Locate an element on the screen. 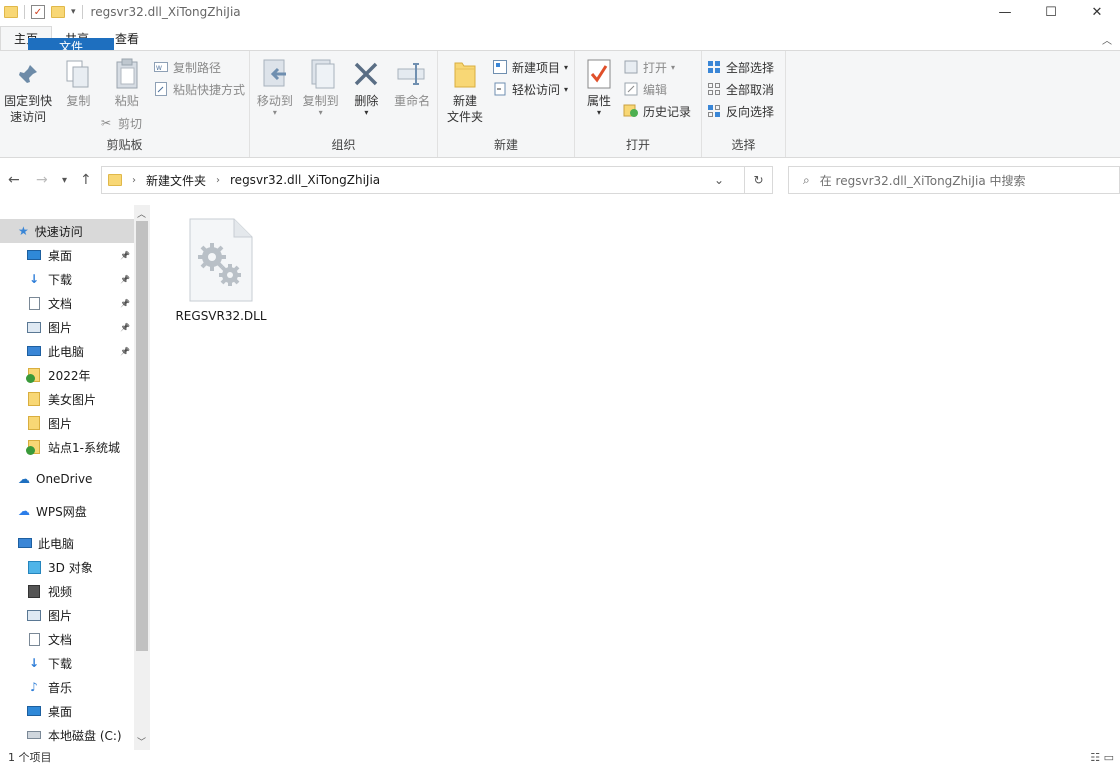  nav-item: 桌面 📌 is located at coordinates (75, 255).